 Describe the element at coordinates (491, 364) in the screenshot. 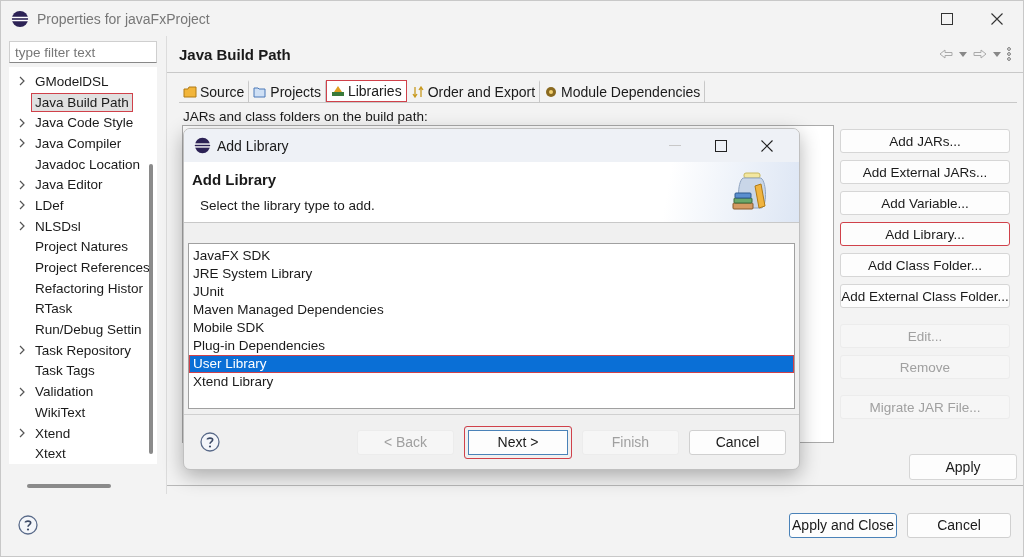

I see `list-item: User Library` at that location.